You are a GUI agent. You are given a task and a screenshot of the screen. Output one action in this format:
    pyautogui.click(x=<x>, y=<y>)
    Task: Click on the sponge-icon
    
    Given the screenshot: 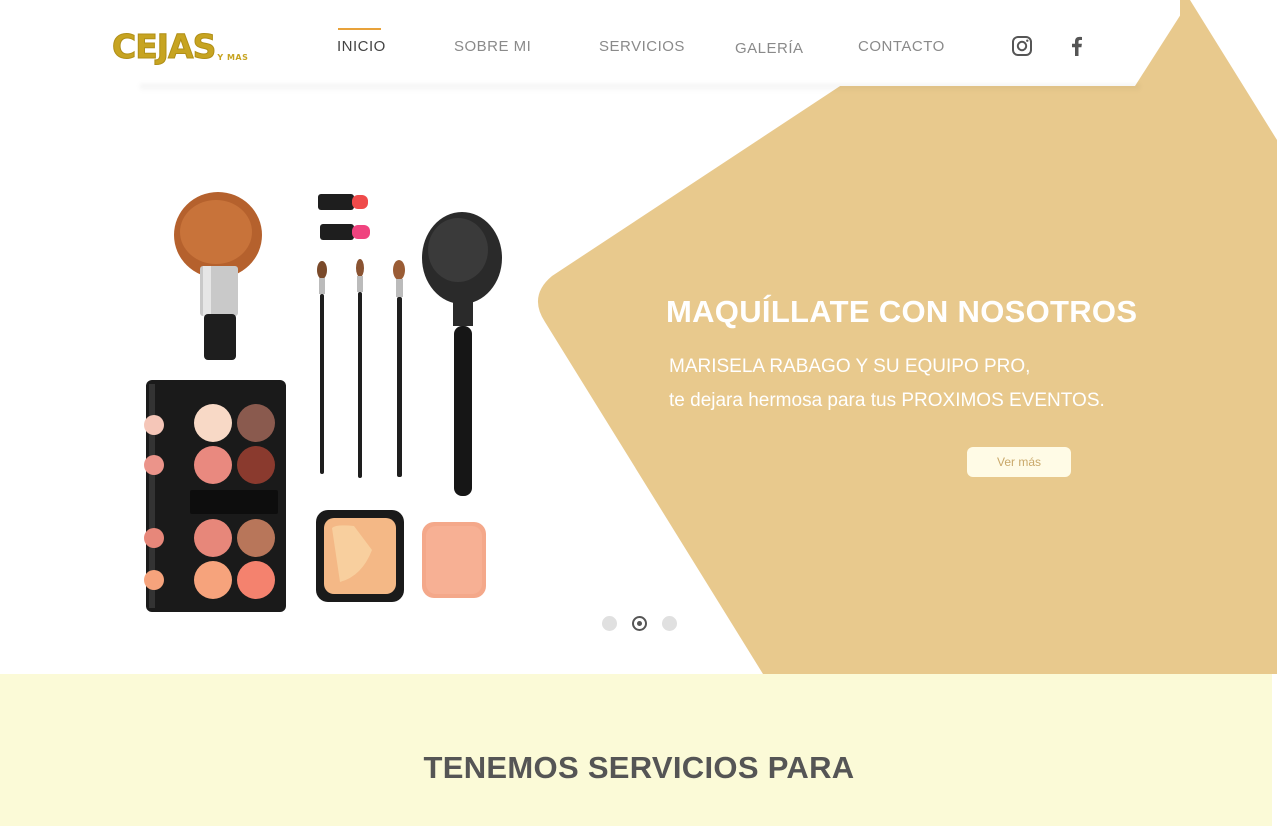 What is the action you would take?
    pyautogui.click(x=454, y=560)
    